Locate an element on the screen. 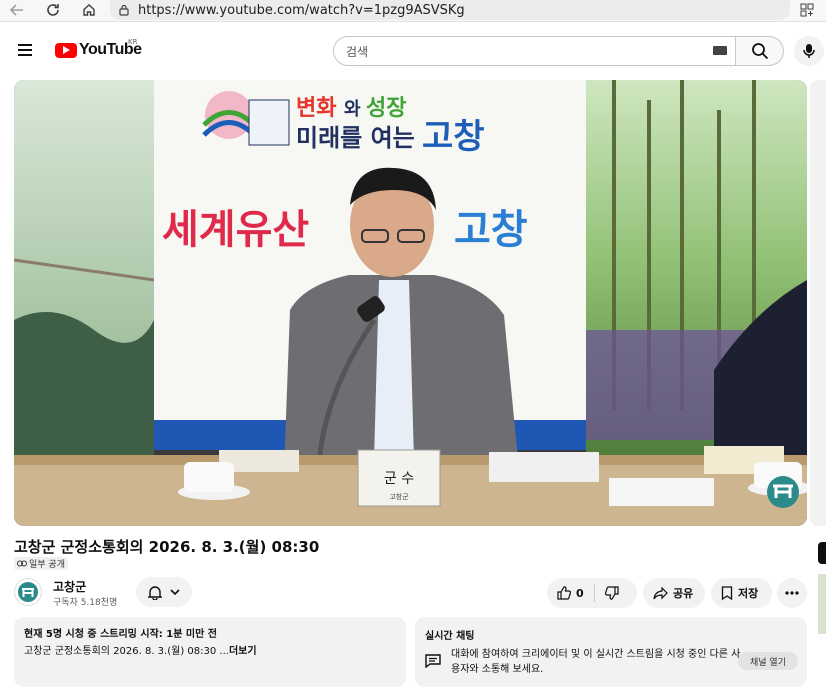  extensions-icon is located at coordinates (807, 10).